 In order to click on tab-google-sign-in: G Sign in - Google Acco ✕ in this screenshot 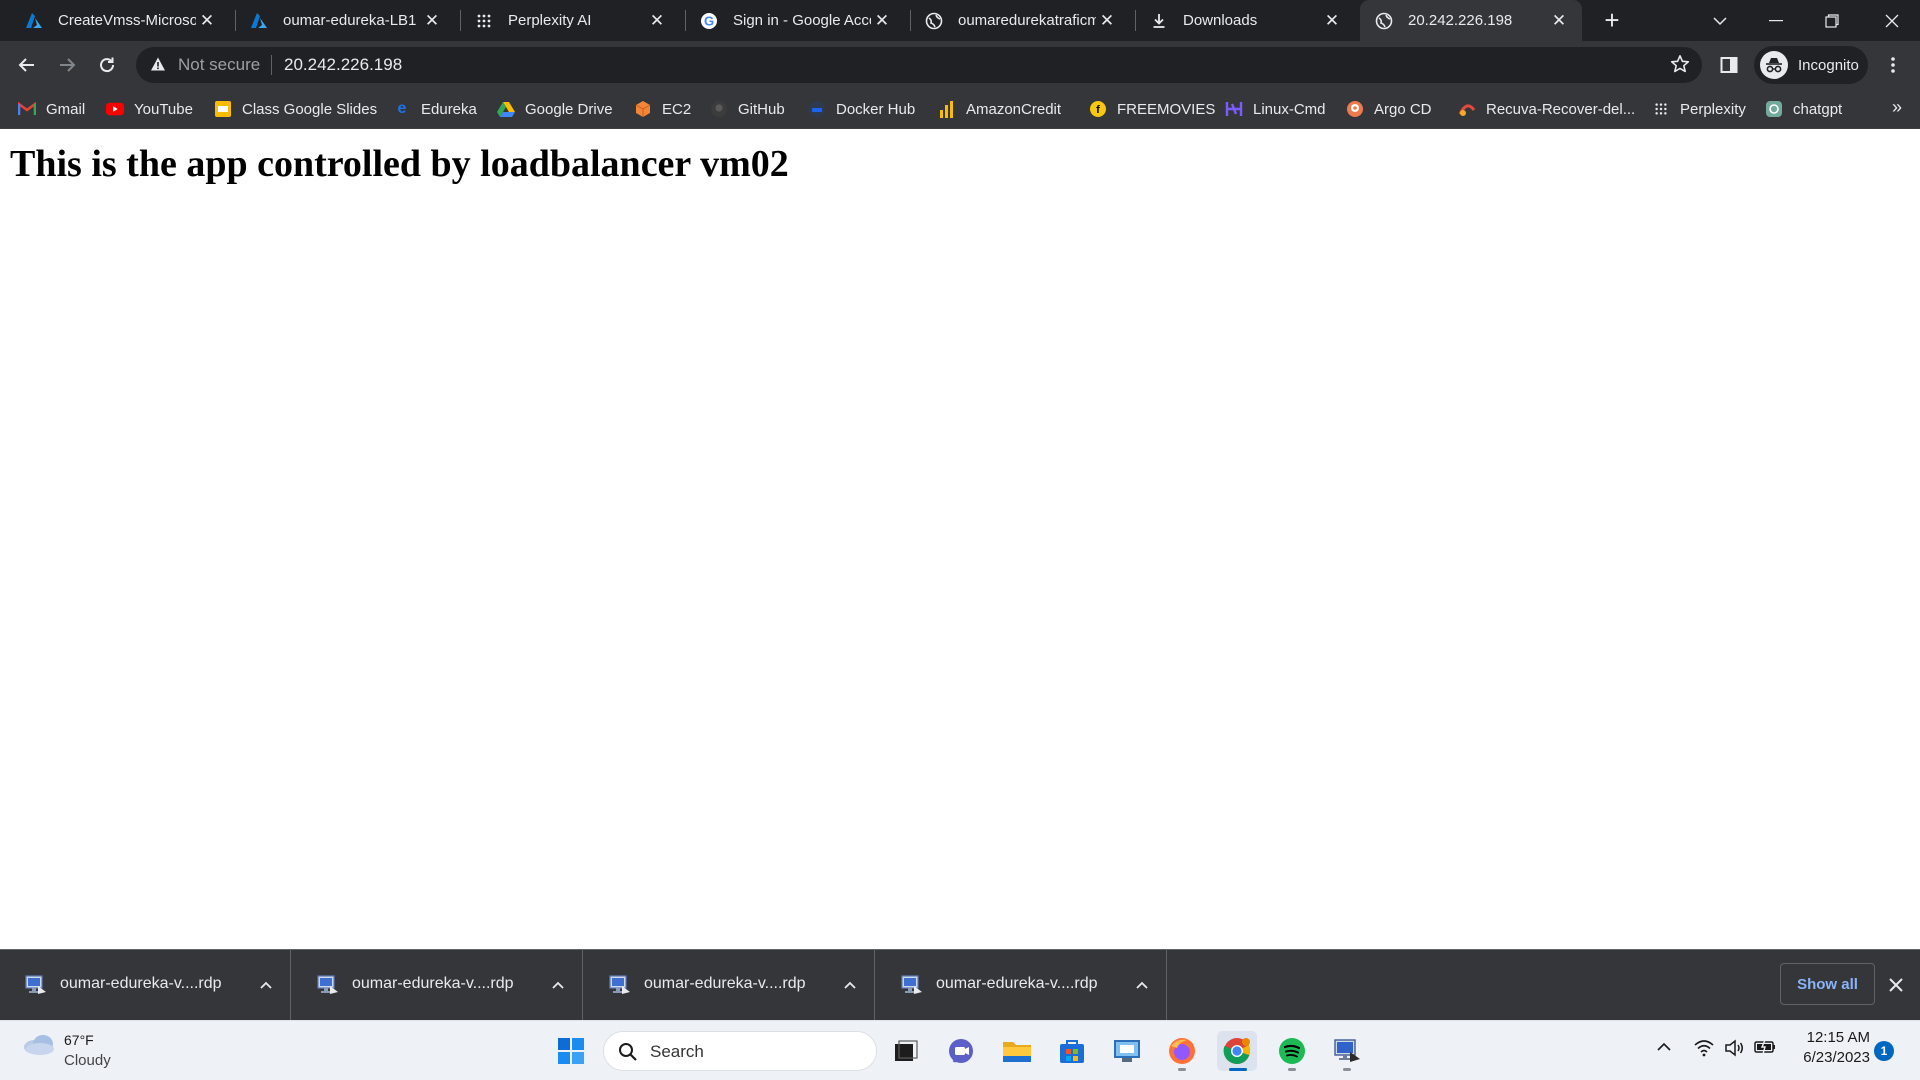, I will do `click(795, 20)`.